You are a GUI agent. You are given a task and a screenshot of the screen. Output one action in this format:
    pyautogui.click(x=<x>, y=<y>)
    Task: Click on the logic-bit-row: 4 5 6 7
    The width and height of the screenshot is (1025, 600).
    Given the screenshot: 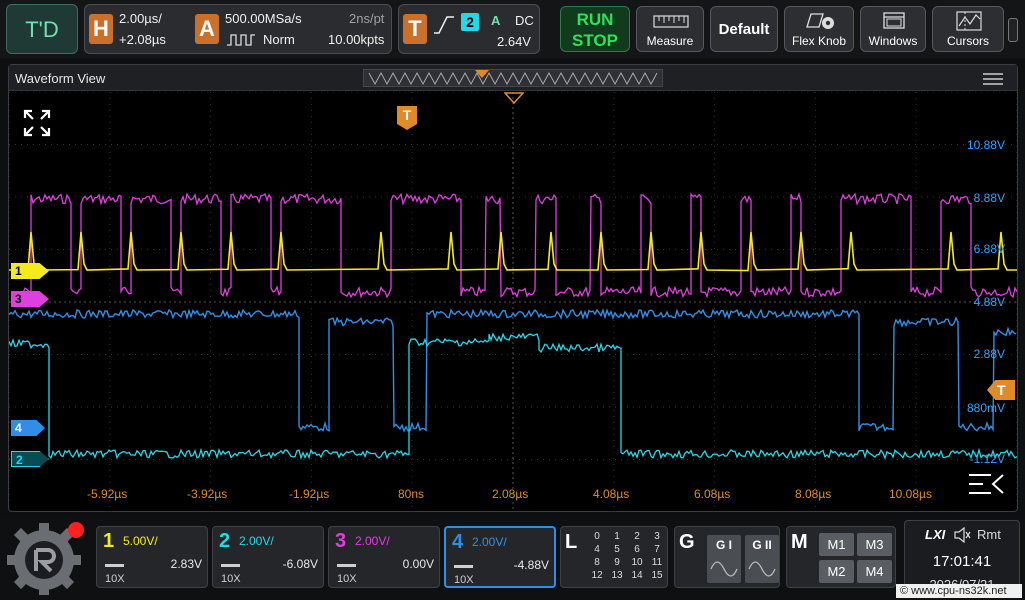 What is the action you would take?
    pyautogui.click(x=627, y=550)
    